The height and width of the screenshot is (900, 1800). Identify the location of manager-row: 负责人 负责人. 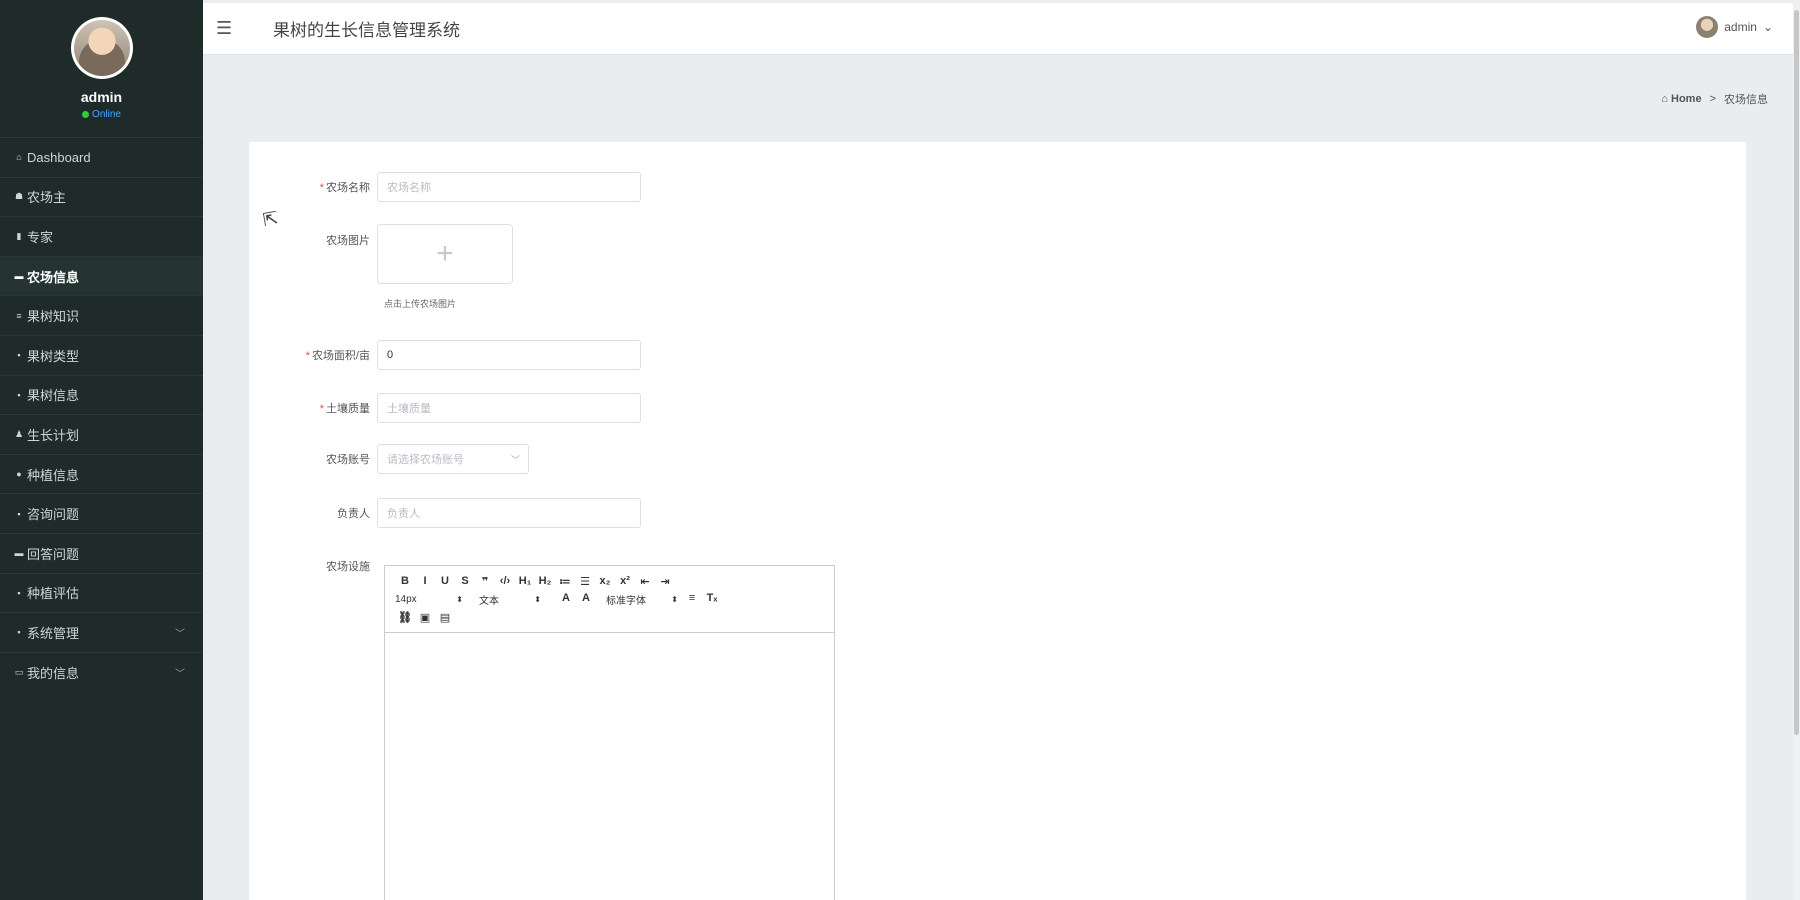
(445, 513).